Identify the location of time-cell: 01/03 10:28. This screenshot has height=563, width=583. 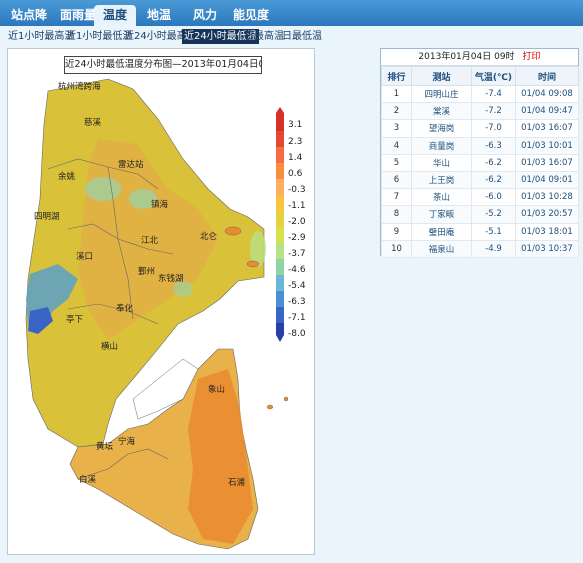
(547, 197).